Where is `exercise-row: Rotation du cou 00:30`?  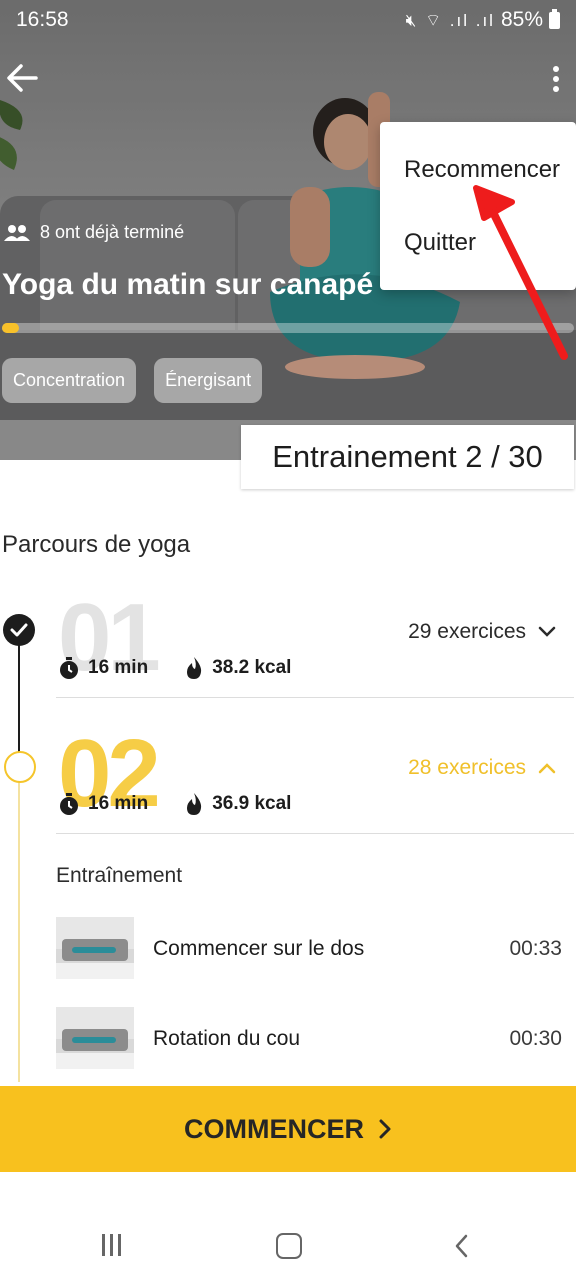
exercise-row: Rotation du cou 00:30 is located at coordinates (311, 1039).